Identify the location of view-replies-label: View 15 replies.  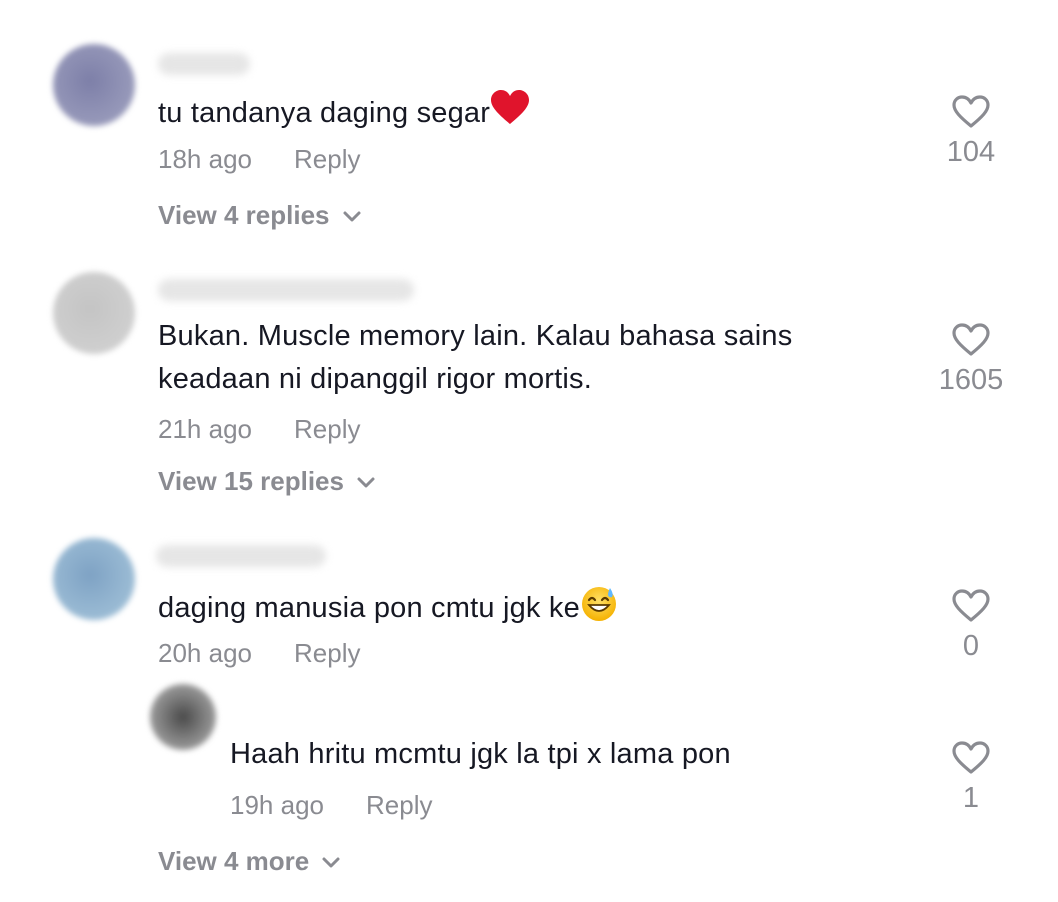
(251, 481).